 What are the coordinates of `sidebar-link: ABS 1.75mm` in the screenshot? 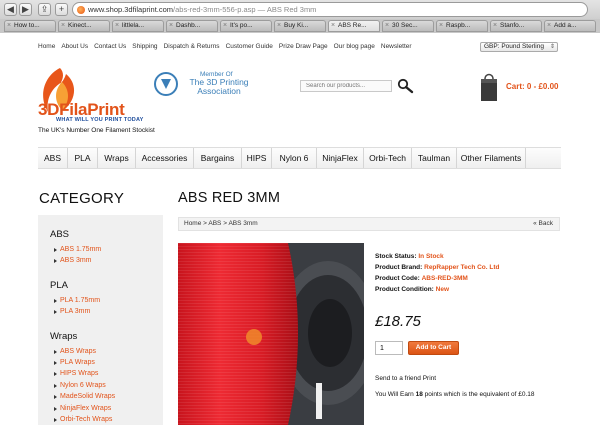 It's located at (77, 249).